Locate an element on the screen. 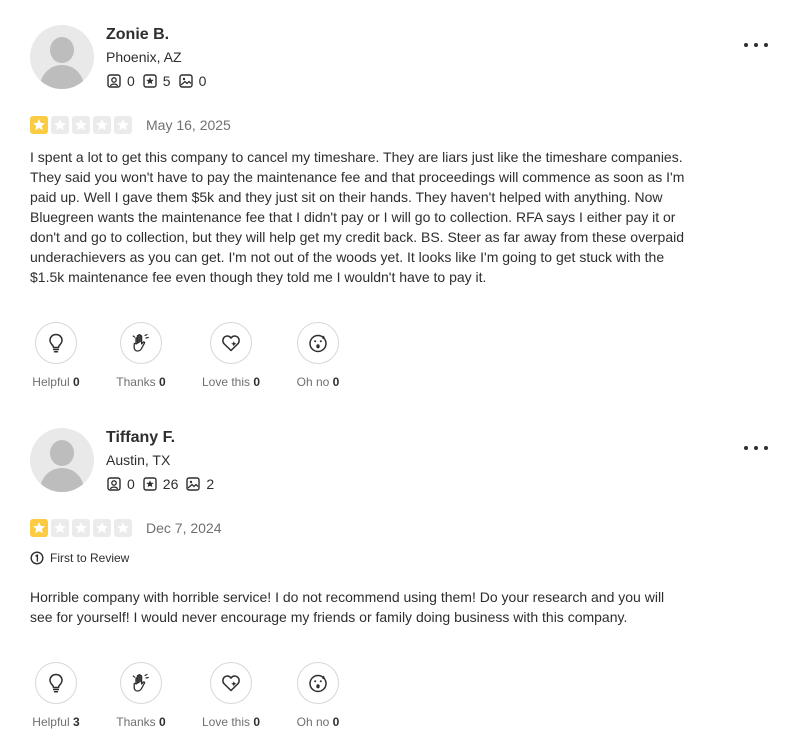 This screenshot has width=802, height=732. reaction-bar: Helpful 0 Thanks 0 Love this 0 Oh no 0 is located at coordinates (185, 355).